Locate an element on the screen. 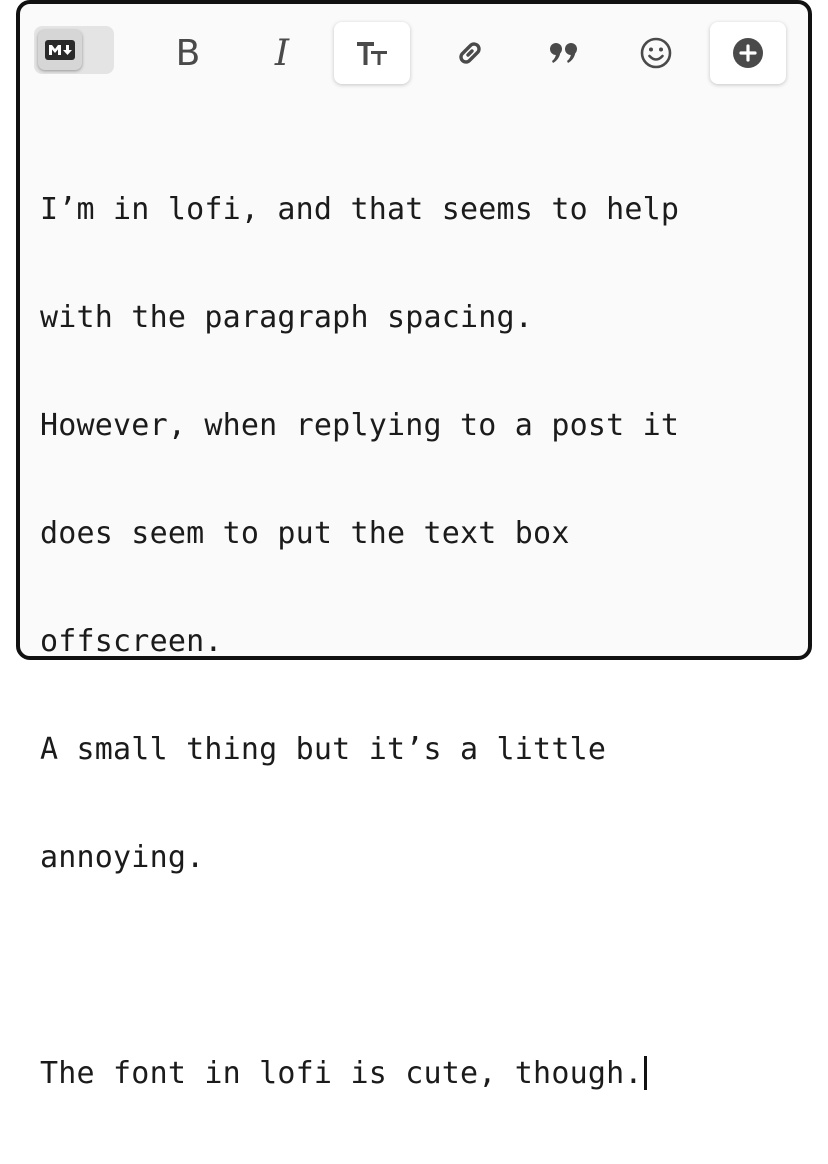 This screenshot has width=828, height=1164. emoji-button is located at coordinates (656, 53).